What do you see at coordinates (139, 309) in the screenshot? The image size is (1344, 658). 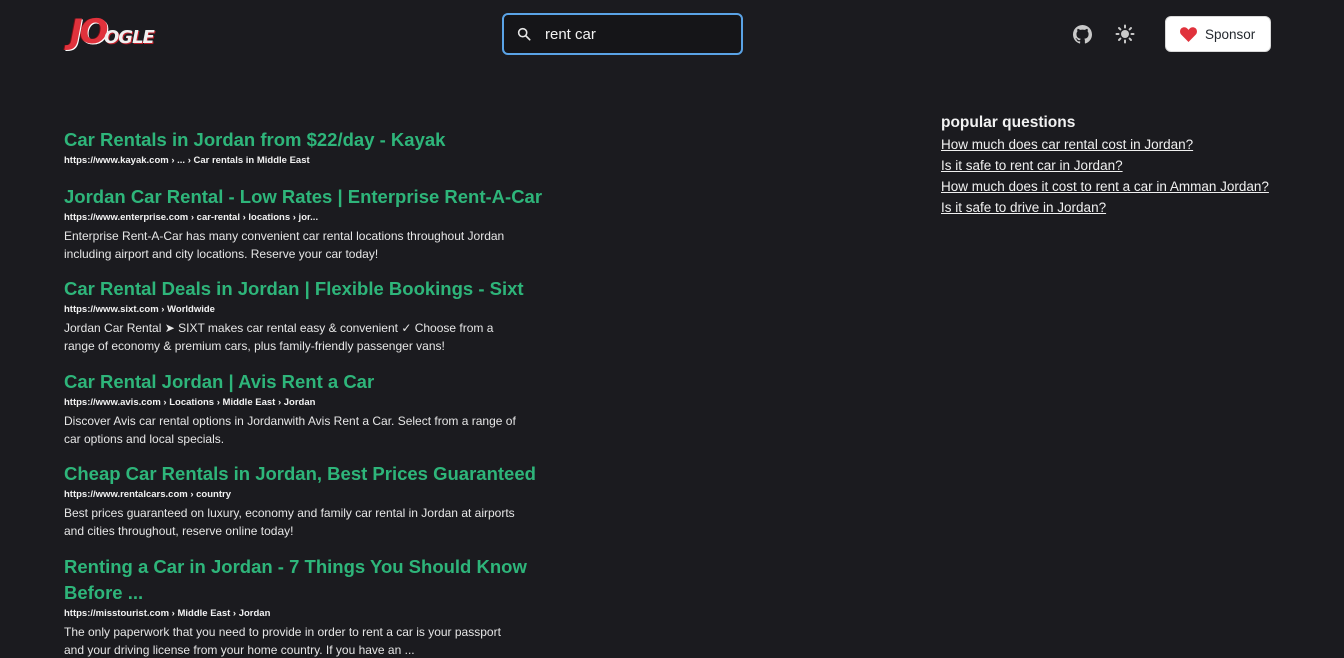 I see `result-url: https://www.sixt.com › Worldwide` at bounding box center [139, 309].